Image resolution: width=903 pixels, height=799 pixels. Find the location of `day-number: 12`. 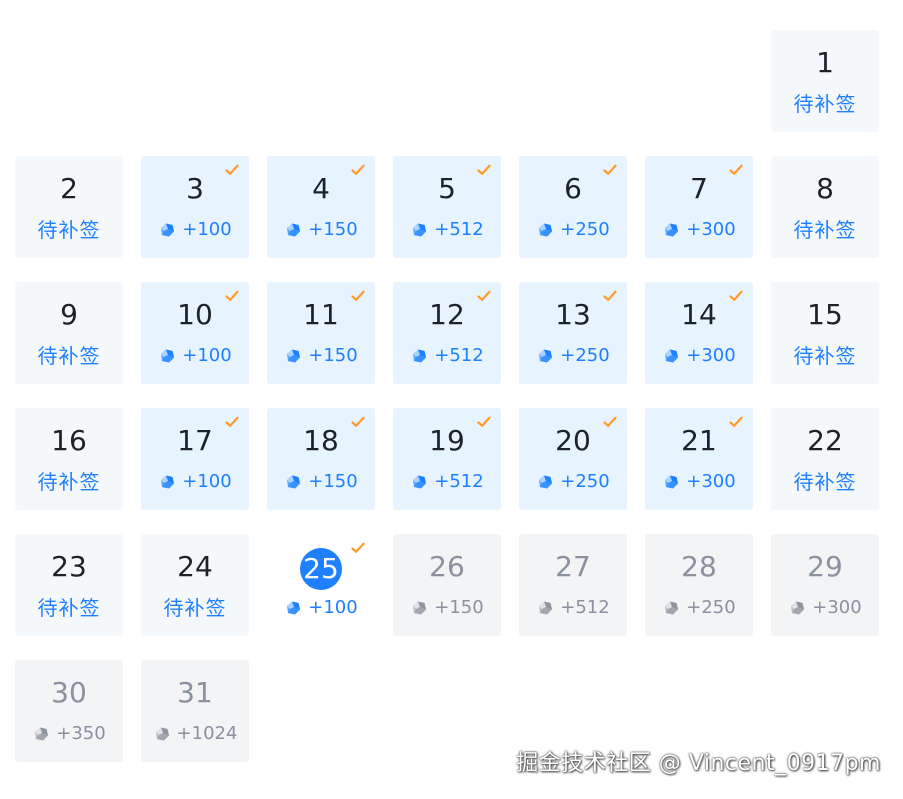

day-number: 12 is located at coordinates (447, 314).